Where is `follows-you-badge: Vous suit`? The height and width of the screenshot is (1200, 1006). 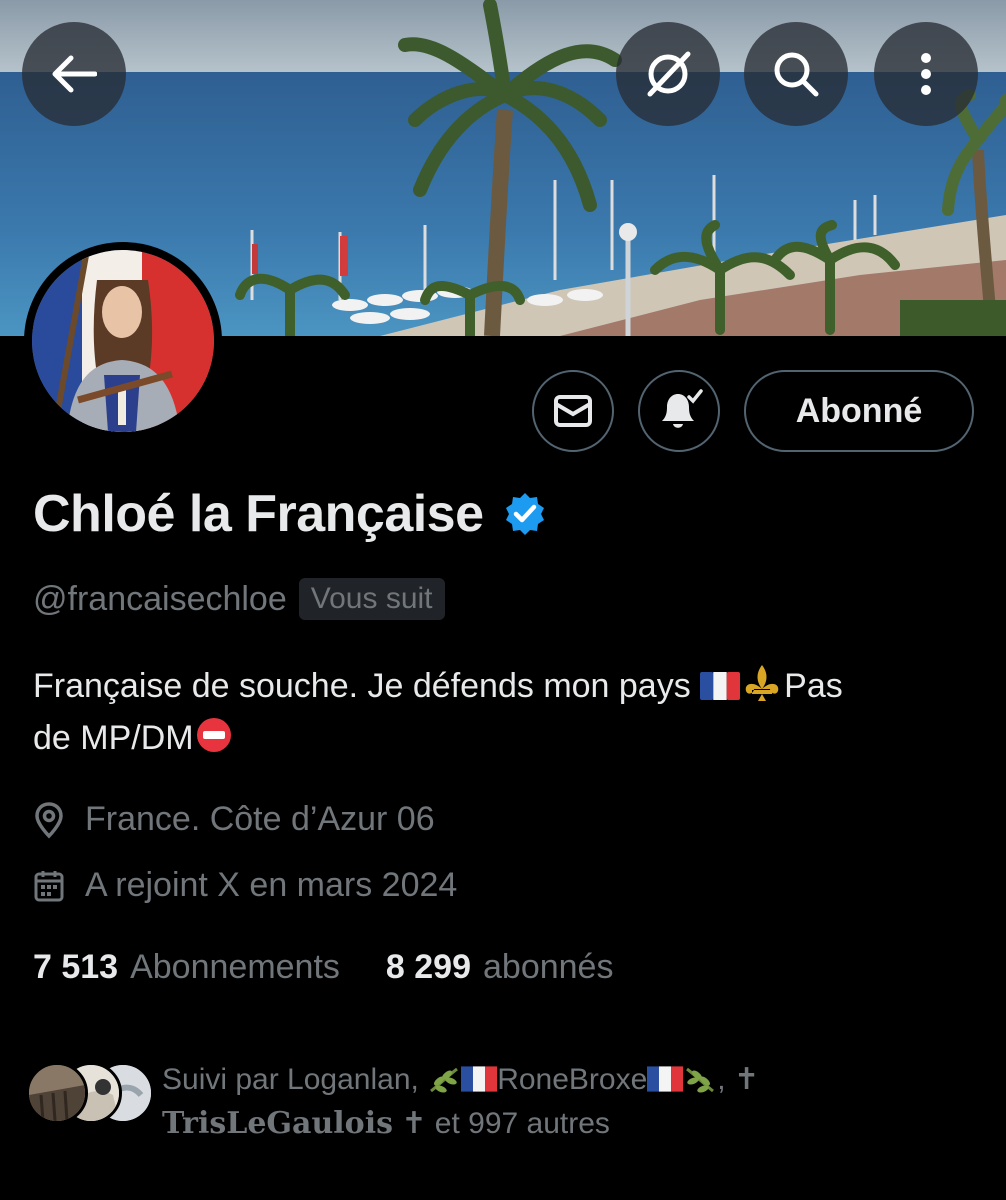 follows-you-badge: Vous suit is located at coordinates (371, 599).